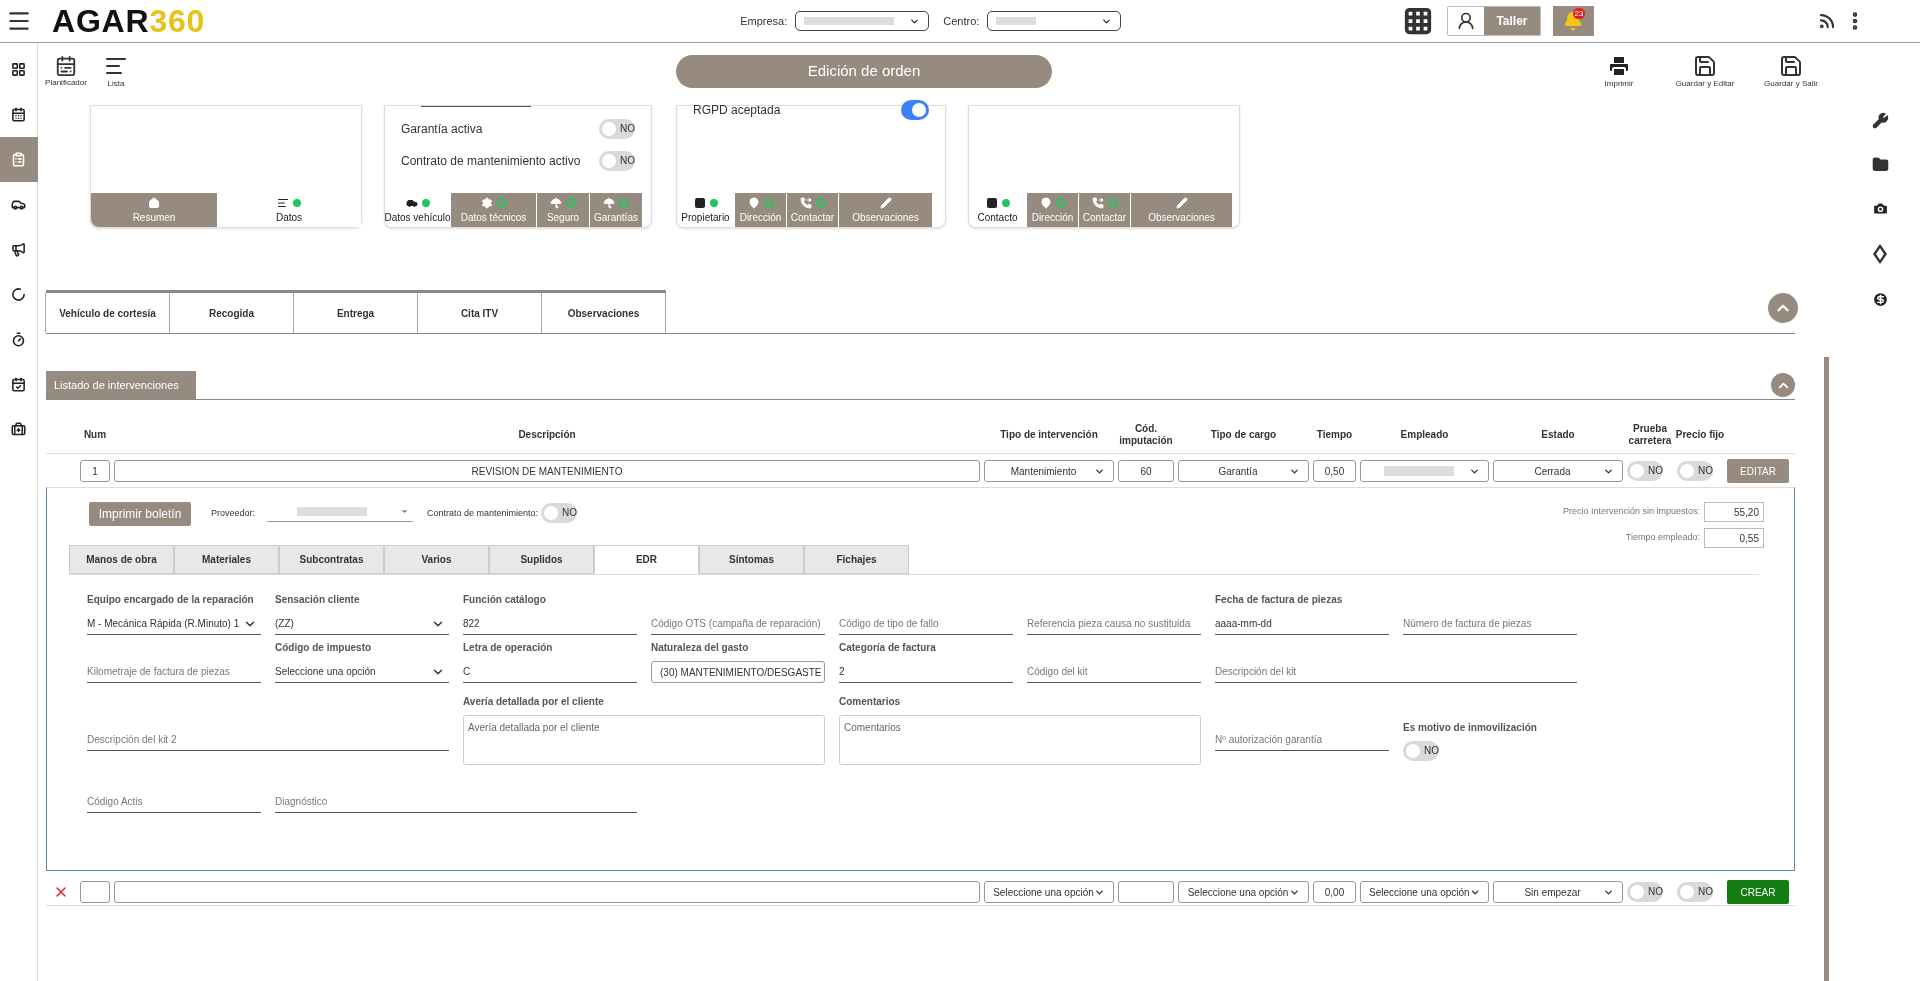 The height and width of the screenshot is (981, 1920). Describe the element at coordinates (550, 624) in the screenshot. I see `input-field: 822` at that location.